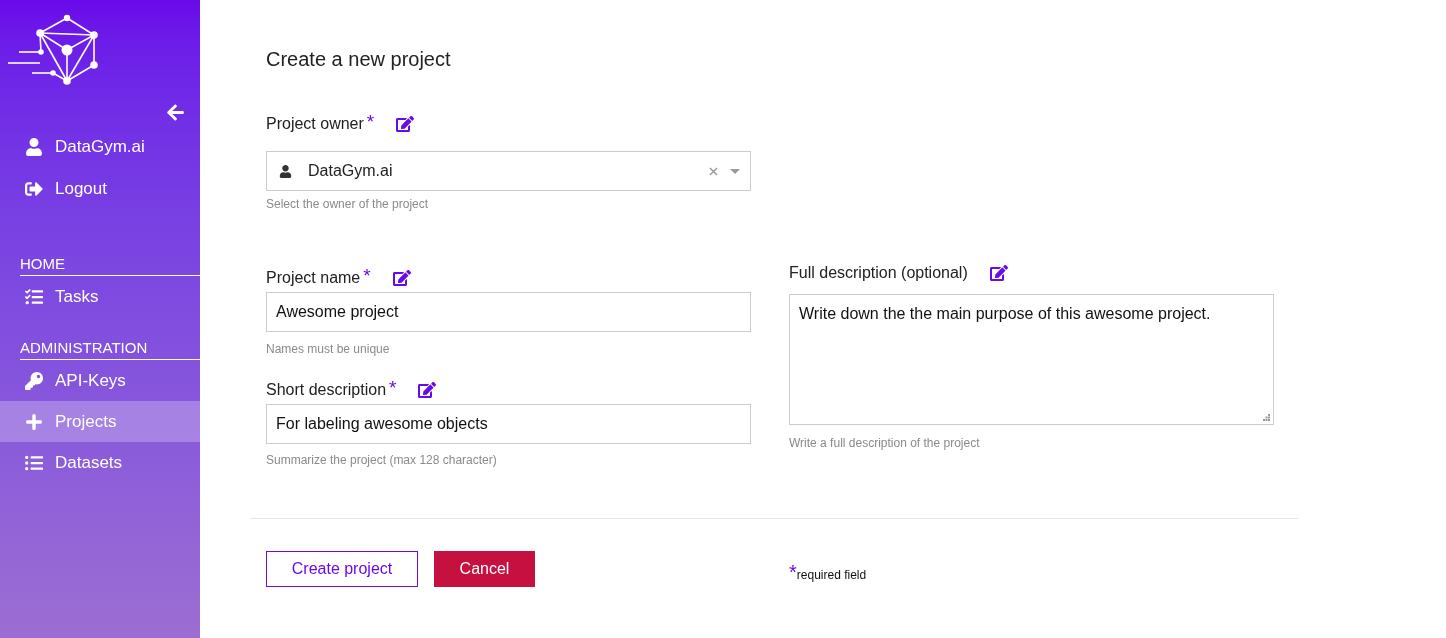 The height and width of the screenshot is (638, 1446). Describe the element at coordinates (735, 171) in the screenshot. I see `caret-down-icon` at that location.